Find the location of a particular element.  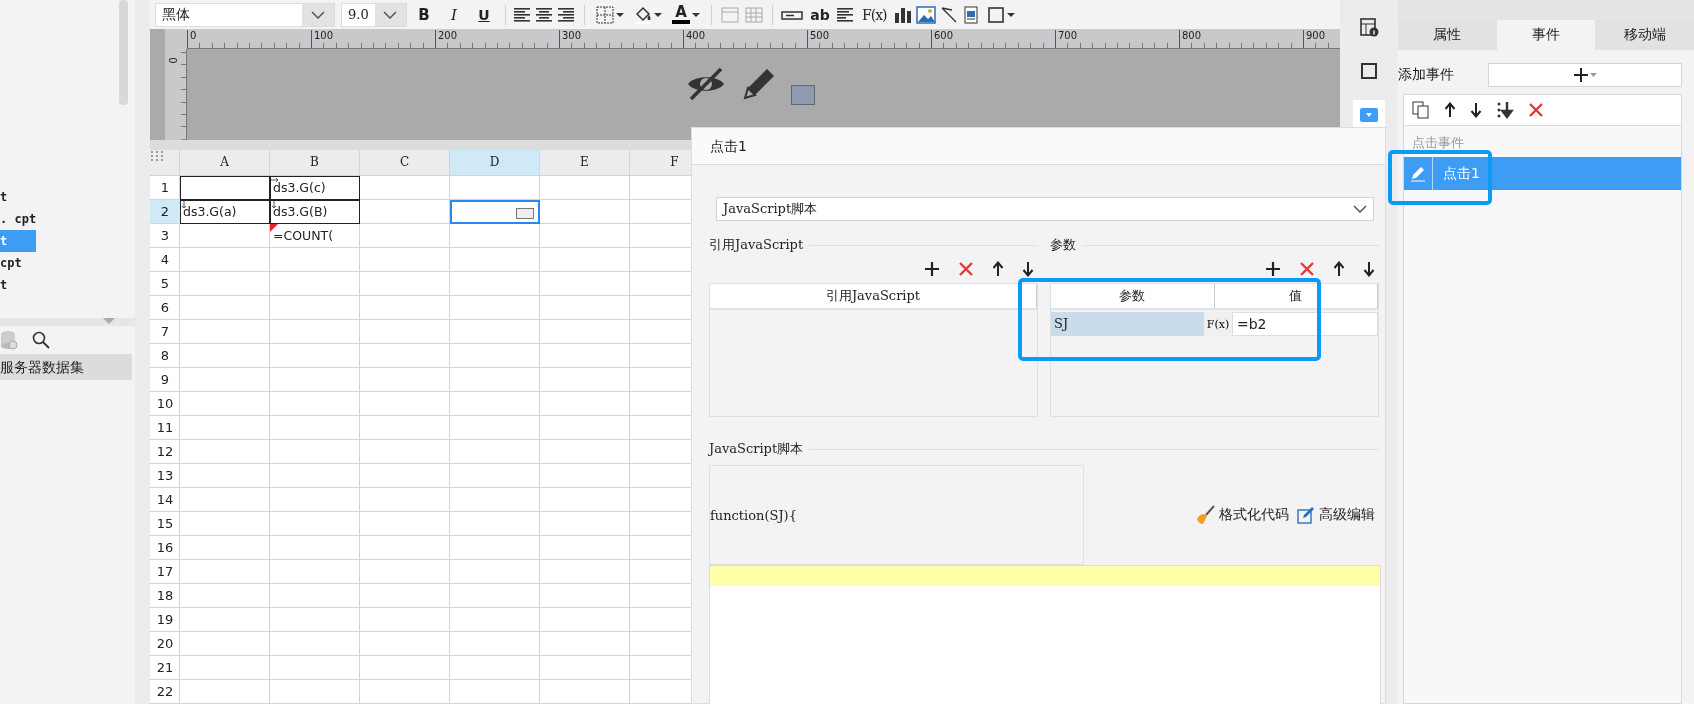

advanced-edit-button: 高级编辑 is located at coordinates (1336, 515).